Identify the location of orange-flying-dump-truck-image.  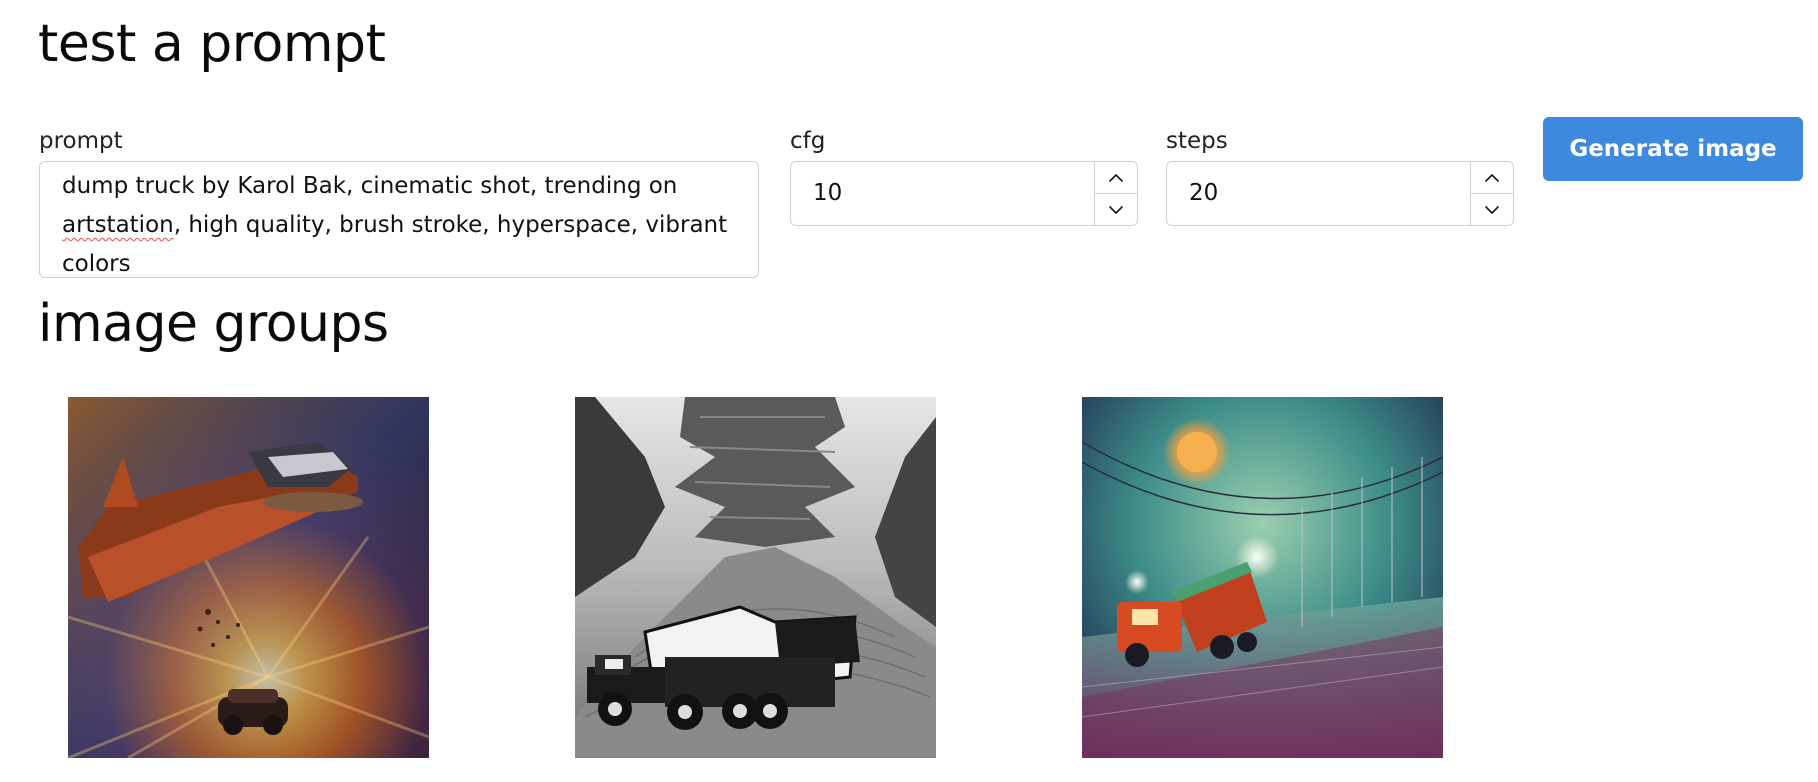
(248, 577).